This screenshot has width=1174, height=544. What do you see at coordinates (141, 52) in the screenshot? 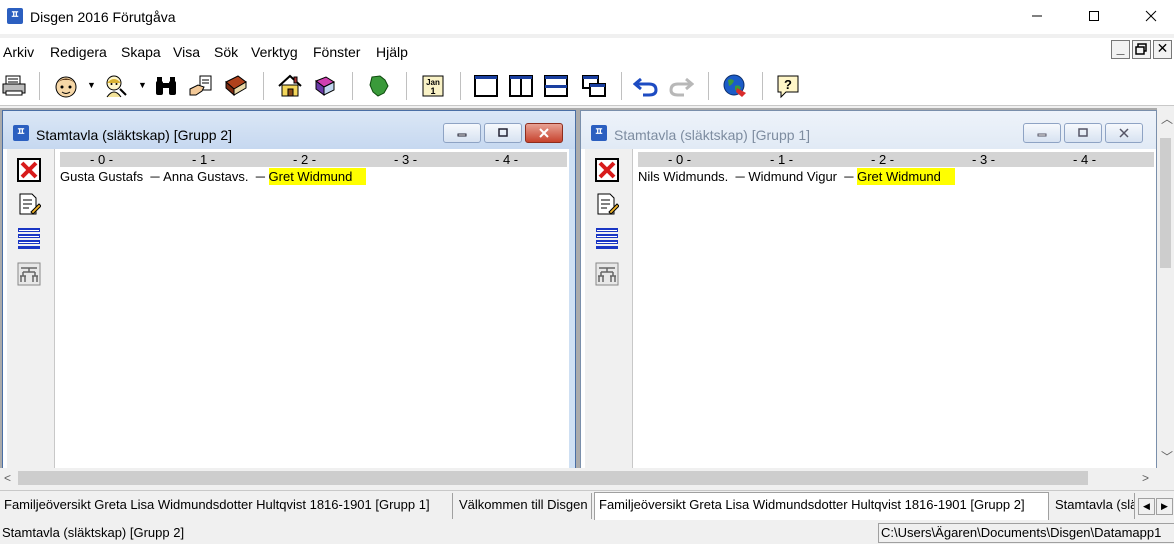
I see `menu-skapa: Skapa` at bounding box center [141, 52].